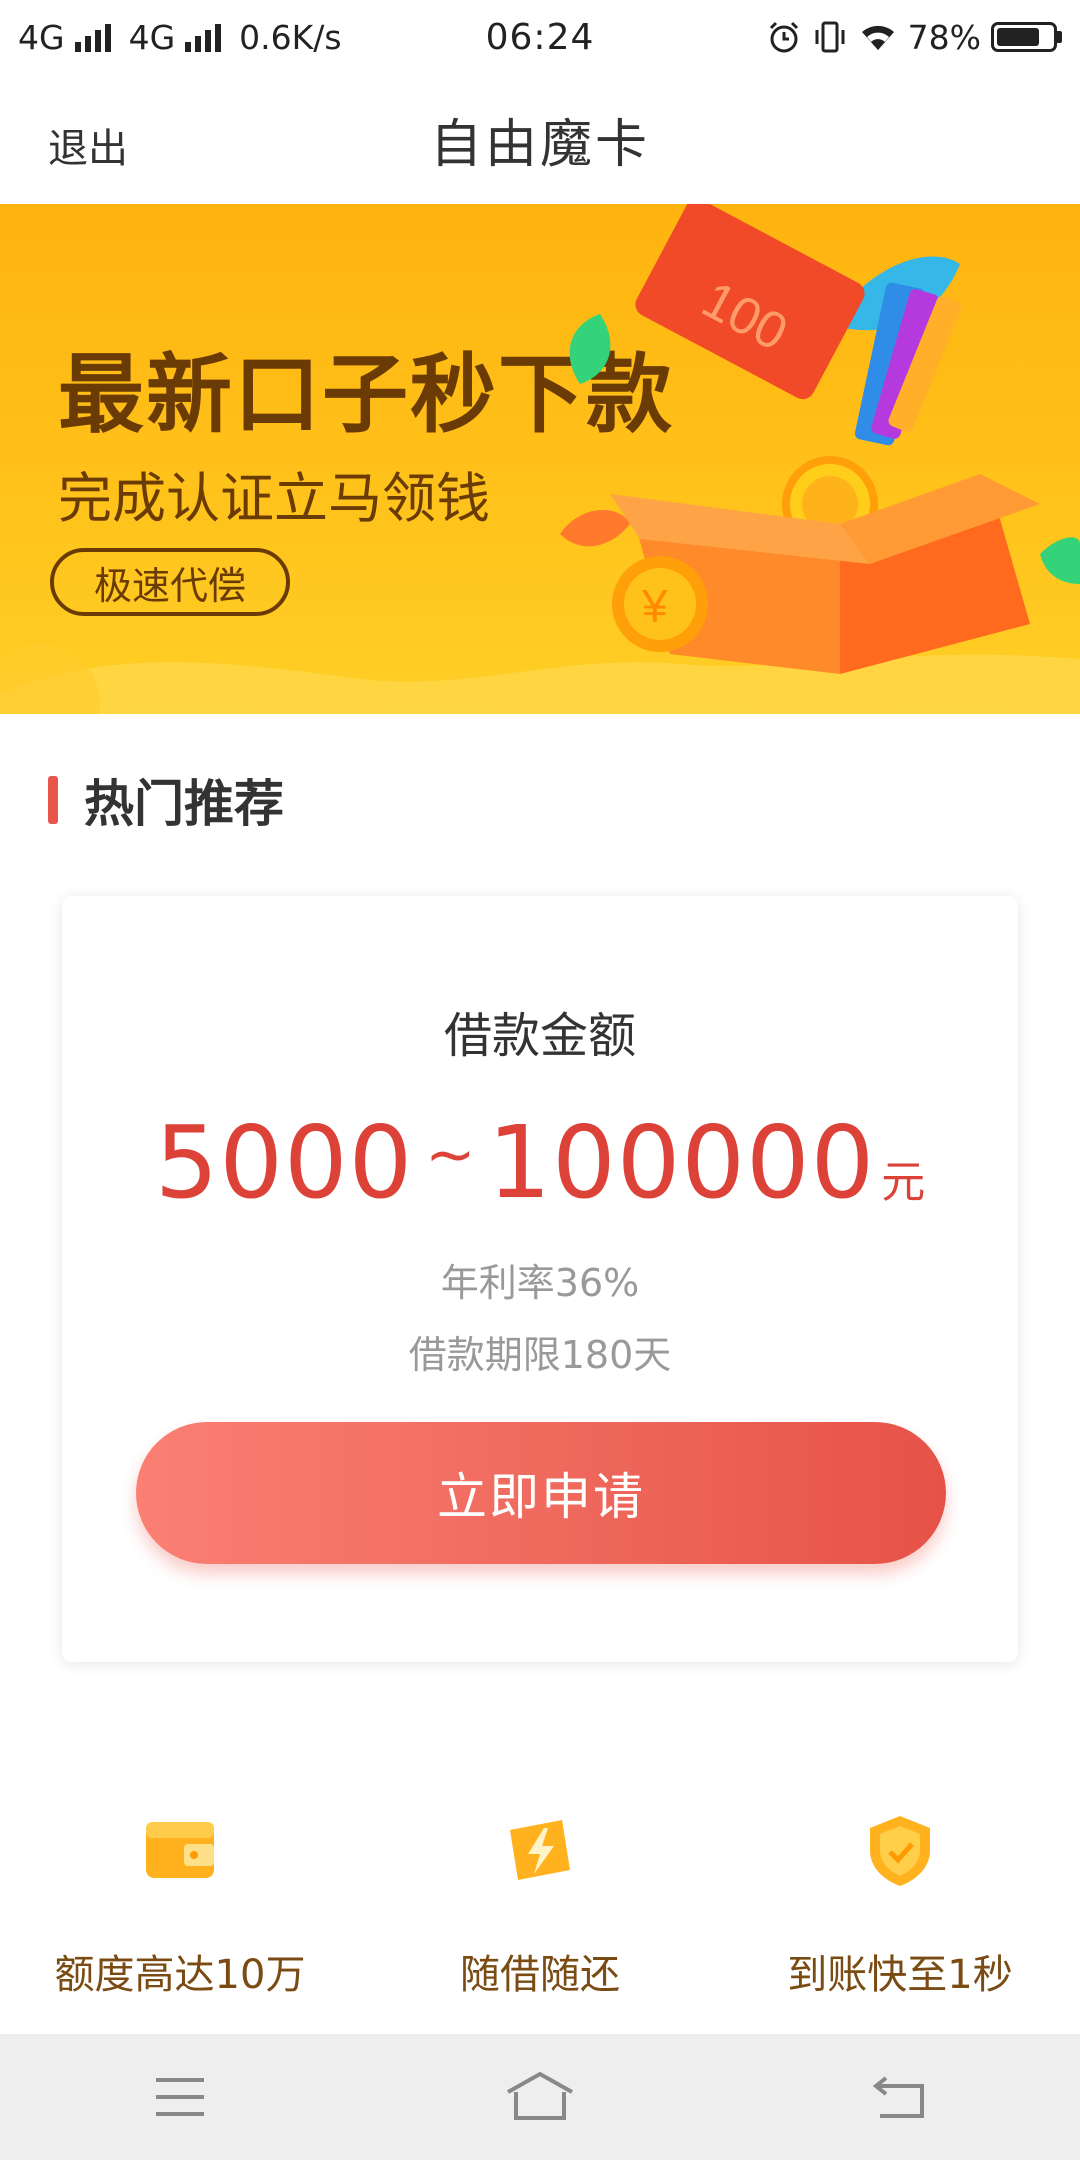 The width and height of the screenshot is (1080, 2160). Describe the element at coordinates (170, 582) in the screenshot. I see `banner-tag-button: 极速代偿` at that location.